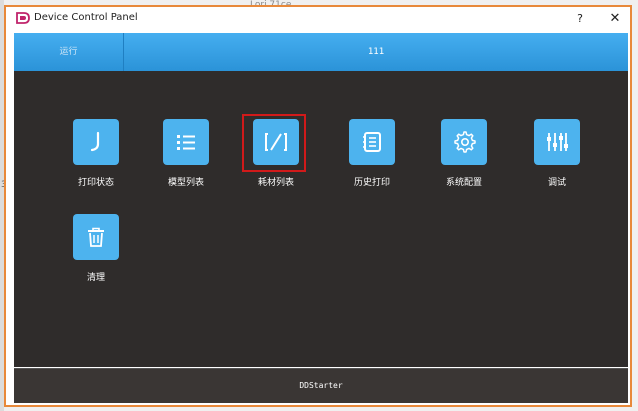 The image size is (638, 411). Describe the element at coordinates (556, 183) in the screenshot. I see `tile-label: 调试` at that location.